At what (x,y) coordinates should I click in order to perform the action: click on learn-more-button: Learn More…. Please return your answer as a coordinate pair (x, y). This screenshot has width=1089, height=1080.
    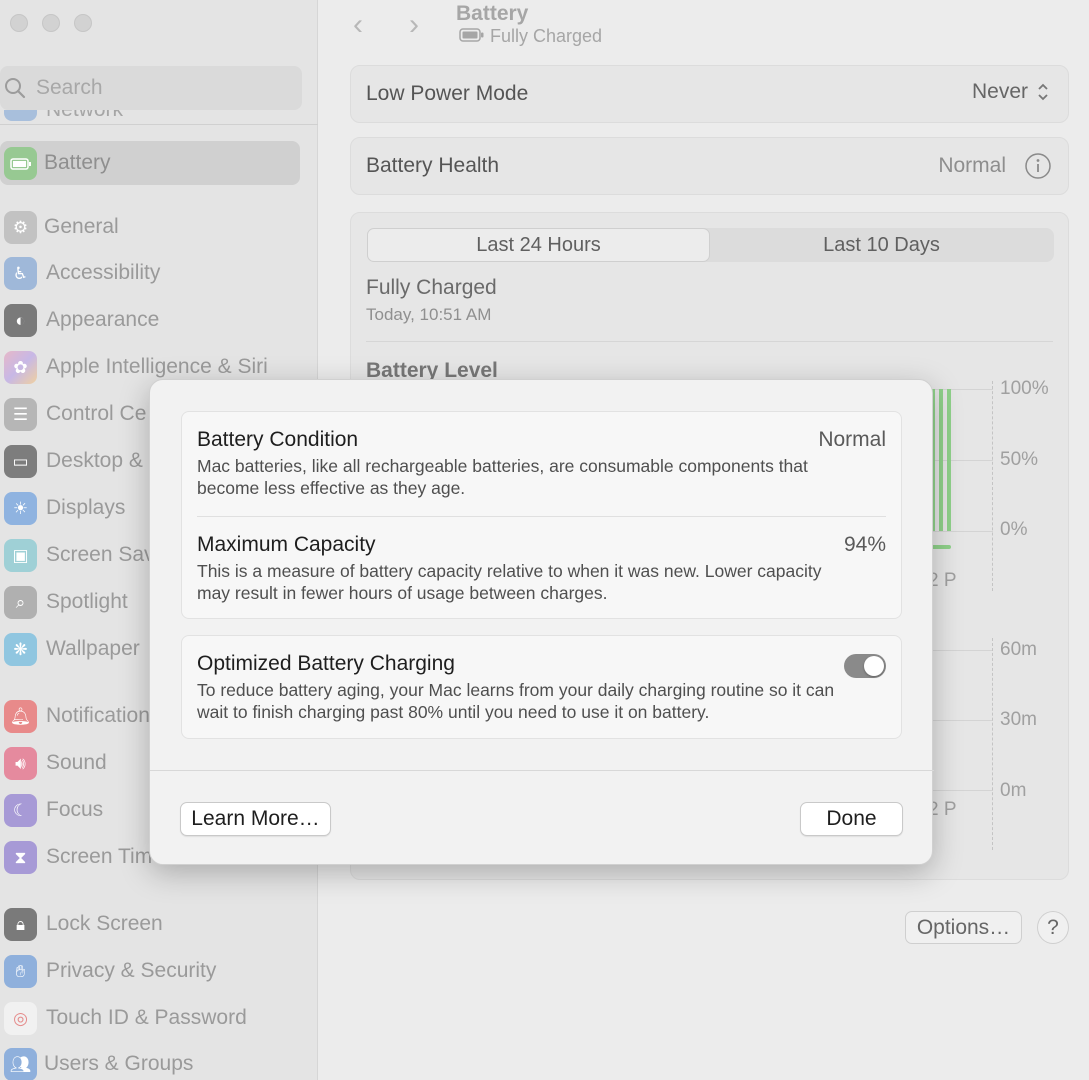
    Looking at the image, I should click on (255, 819).